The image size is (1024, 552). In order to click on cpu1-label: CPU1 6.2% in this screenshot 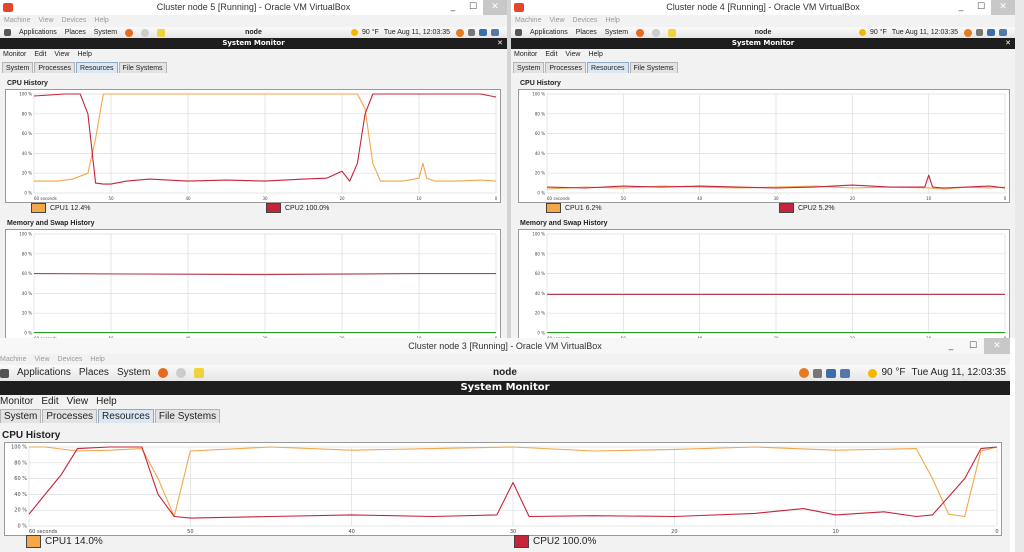, I will do `click(583, 208)`.